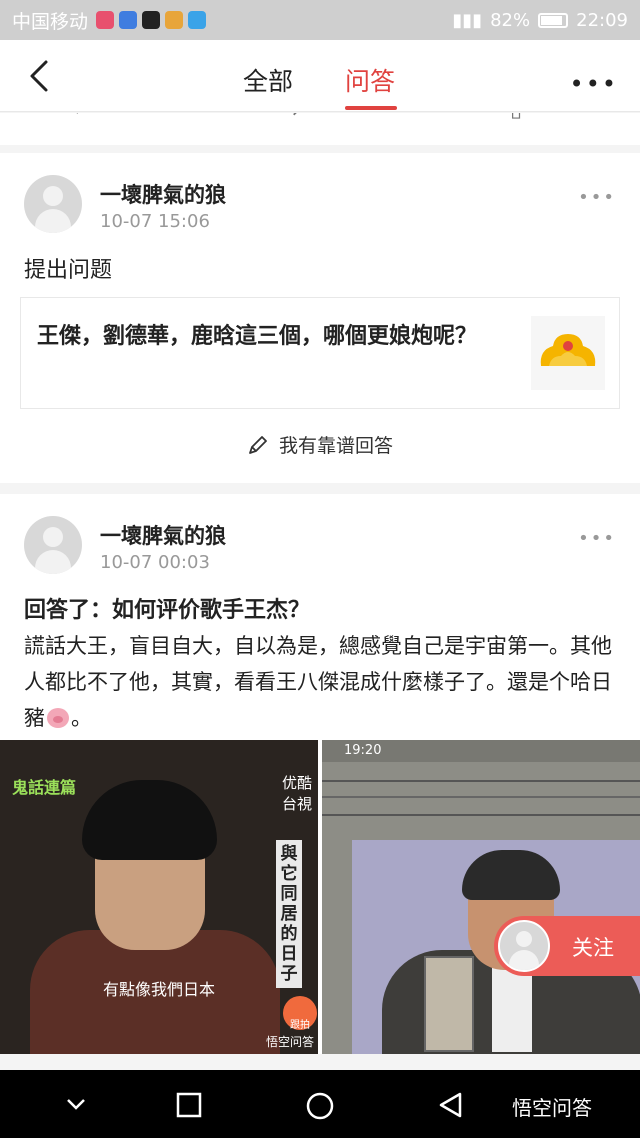 The height and width of the screenshot is (1138, 640). I want to click on image-figure-hair, so click(149, 820).